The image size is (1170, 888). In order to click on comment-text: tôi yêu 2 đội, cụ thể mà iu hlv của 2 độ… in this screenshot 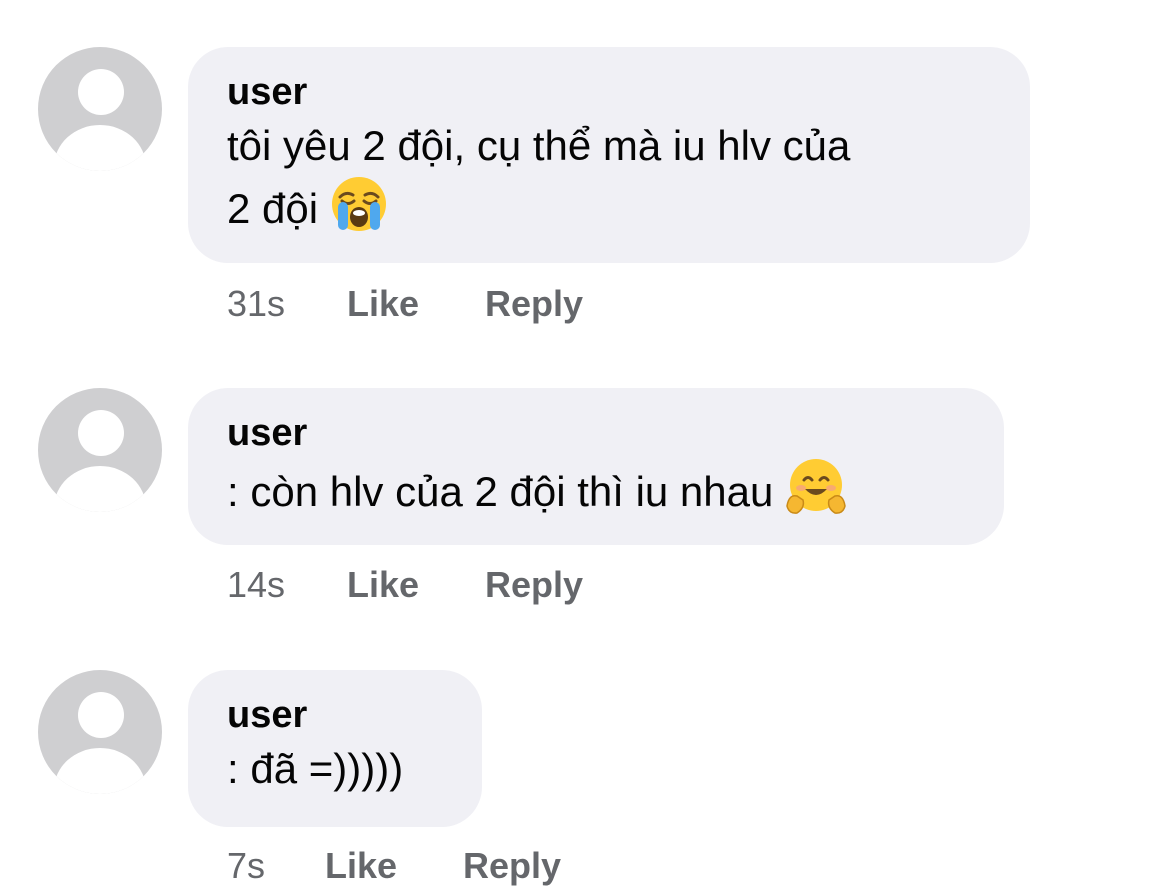, I will do `click(608, 177)`.